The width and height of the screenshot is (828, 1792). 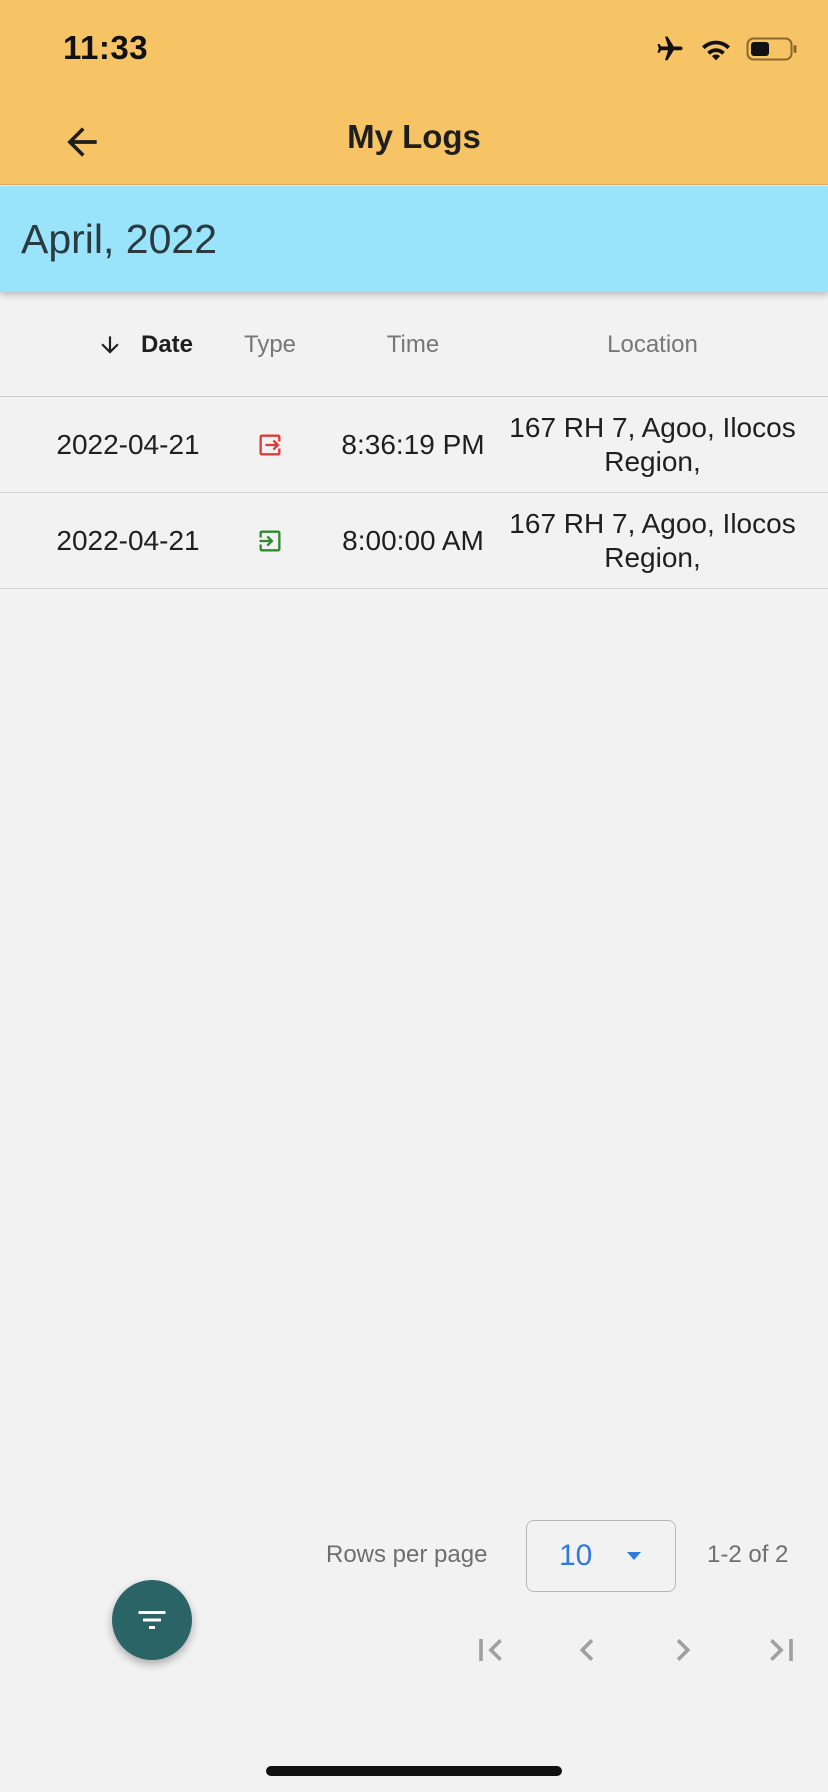 I want to click on column-header-date: Date, so click(x=145, y=344).